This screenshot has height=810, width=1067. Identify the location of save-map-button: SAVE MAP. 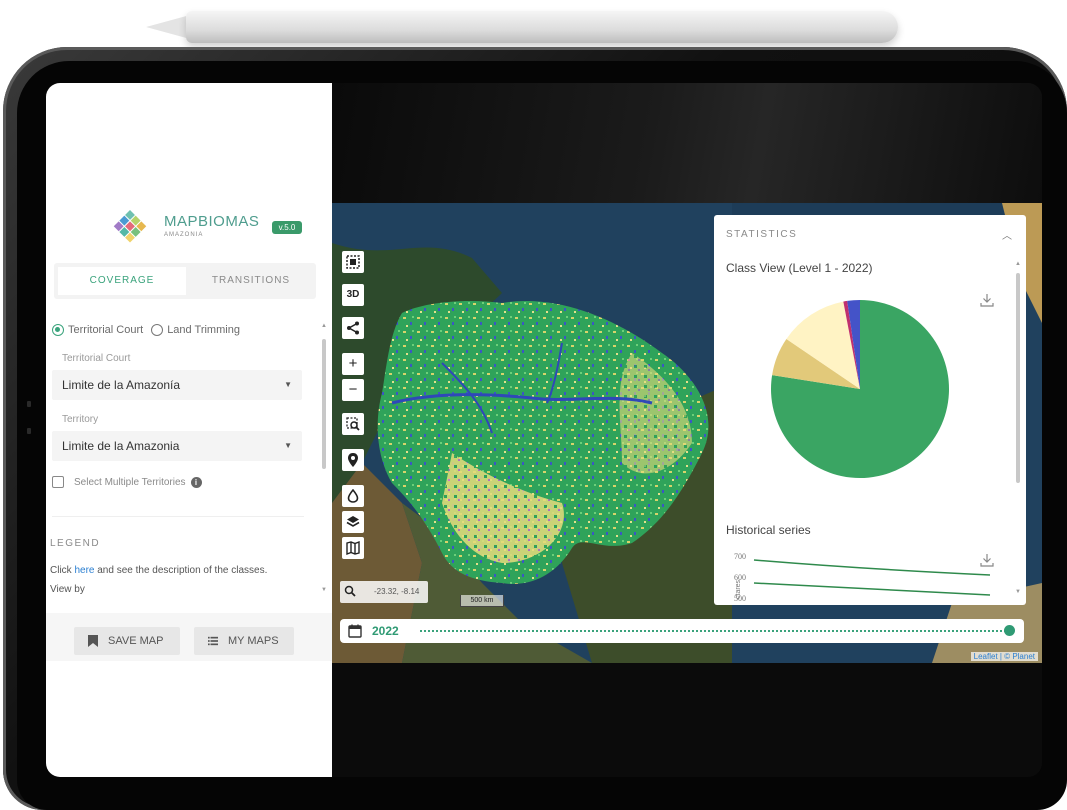
(127, 641).